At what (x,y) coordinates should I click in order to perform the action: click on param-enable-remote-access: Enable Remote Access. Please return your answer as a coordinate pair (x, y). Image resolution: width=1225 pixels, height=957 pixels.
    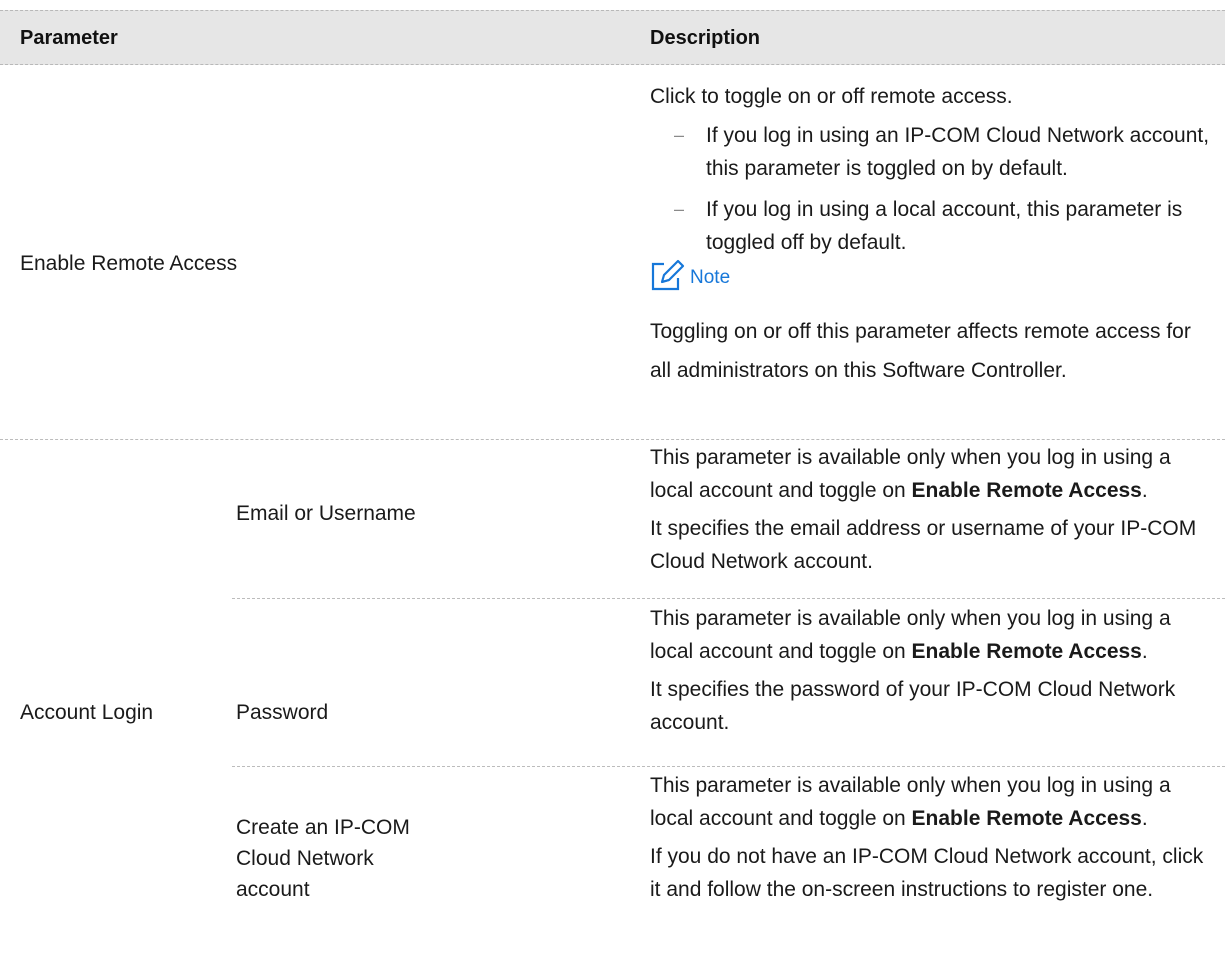
    Looking at the image, I should click on (129, 263).